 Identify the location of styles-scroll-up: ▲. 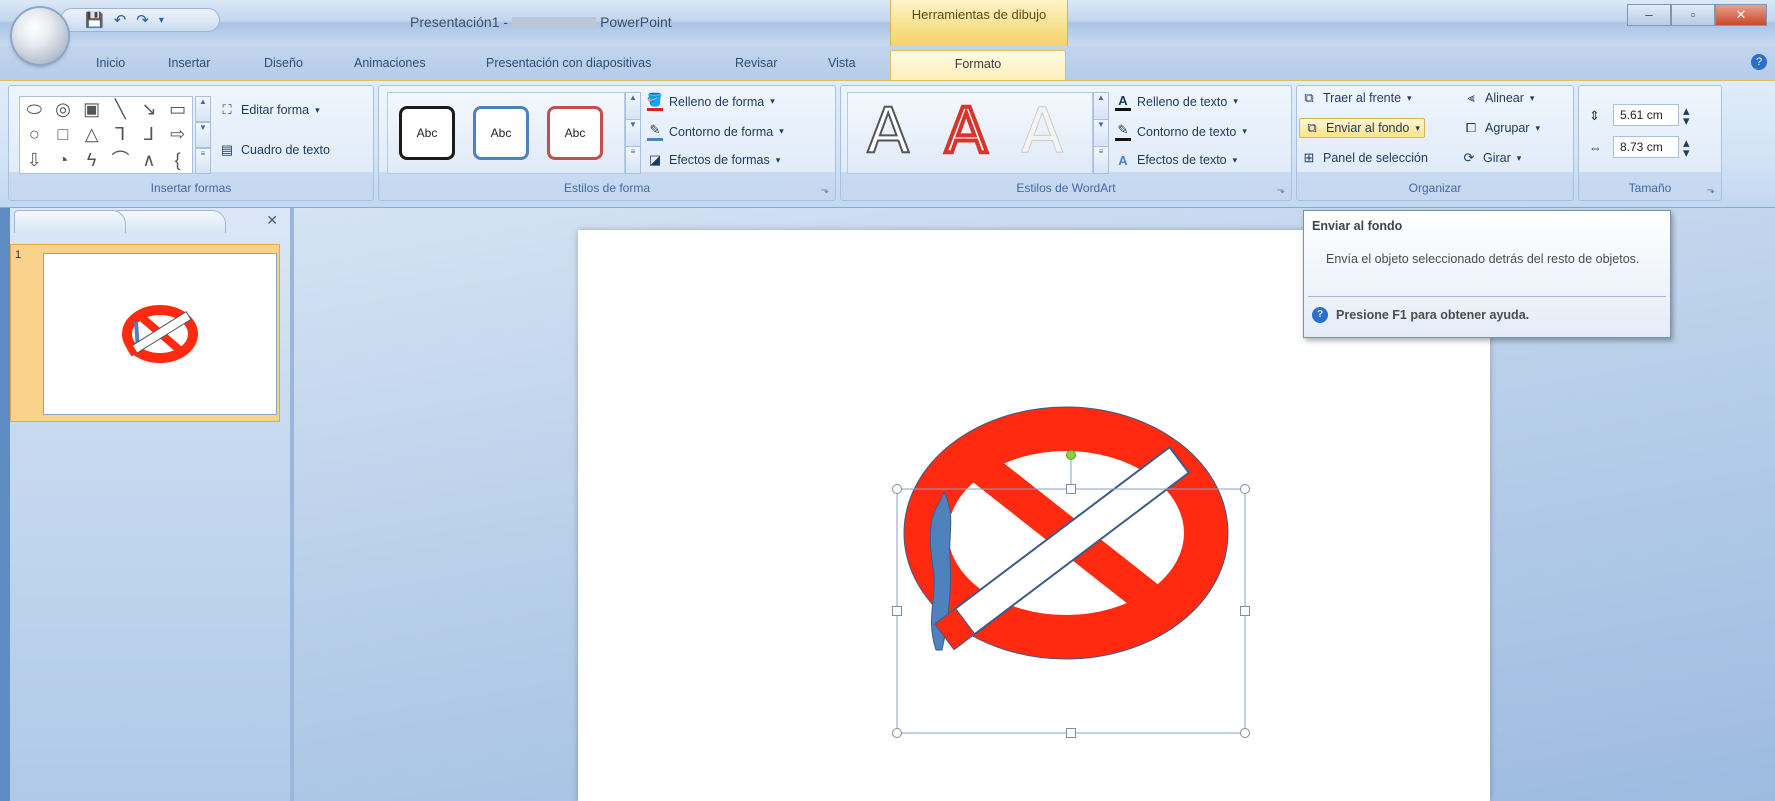
(633, 106).